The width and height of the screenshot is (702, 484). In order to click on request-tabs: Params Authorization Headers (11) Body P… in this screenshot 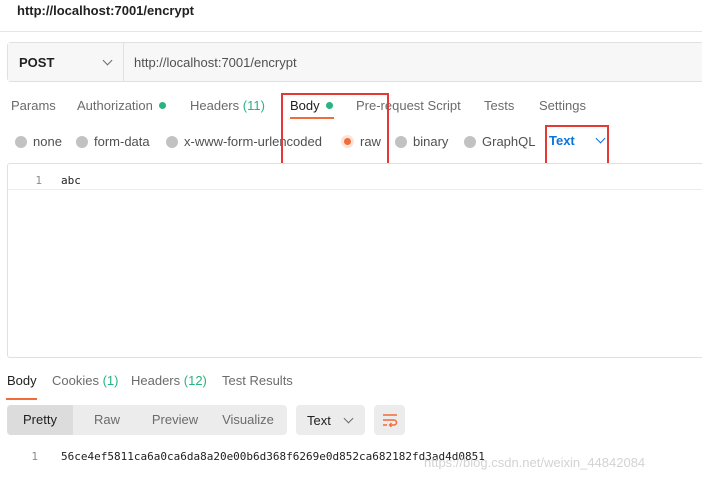, I will do `click(351, 106)`.